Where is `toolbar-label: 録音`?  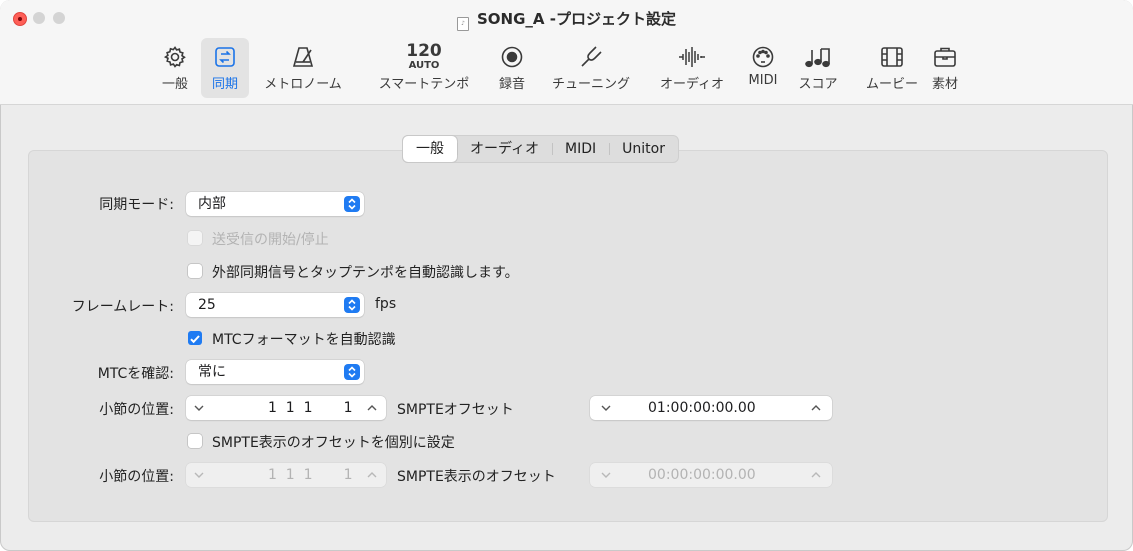 toolbar-label: 録音 is located at coordinates (511, 84).